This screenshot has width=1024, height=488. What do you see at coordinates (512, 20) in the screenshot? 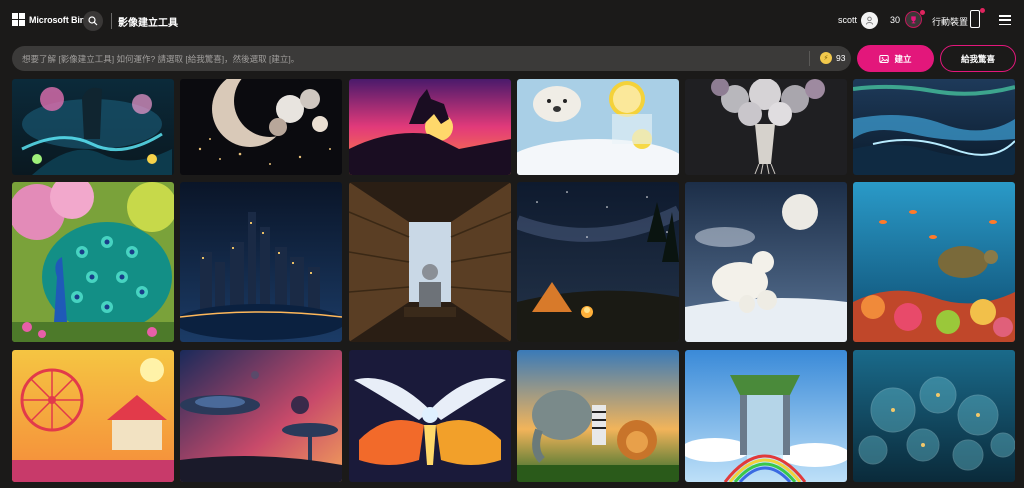
I see `top-bar: Microsoft Bing 影像建立工具 scott 30 行動裝置` at bounding box center [512, 20].